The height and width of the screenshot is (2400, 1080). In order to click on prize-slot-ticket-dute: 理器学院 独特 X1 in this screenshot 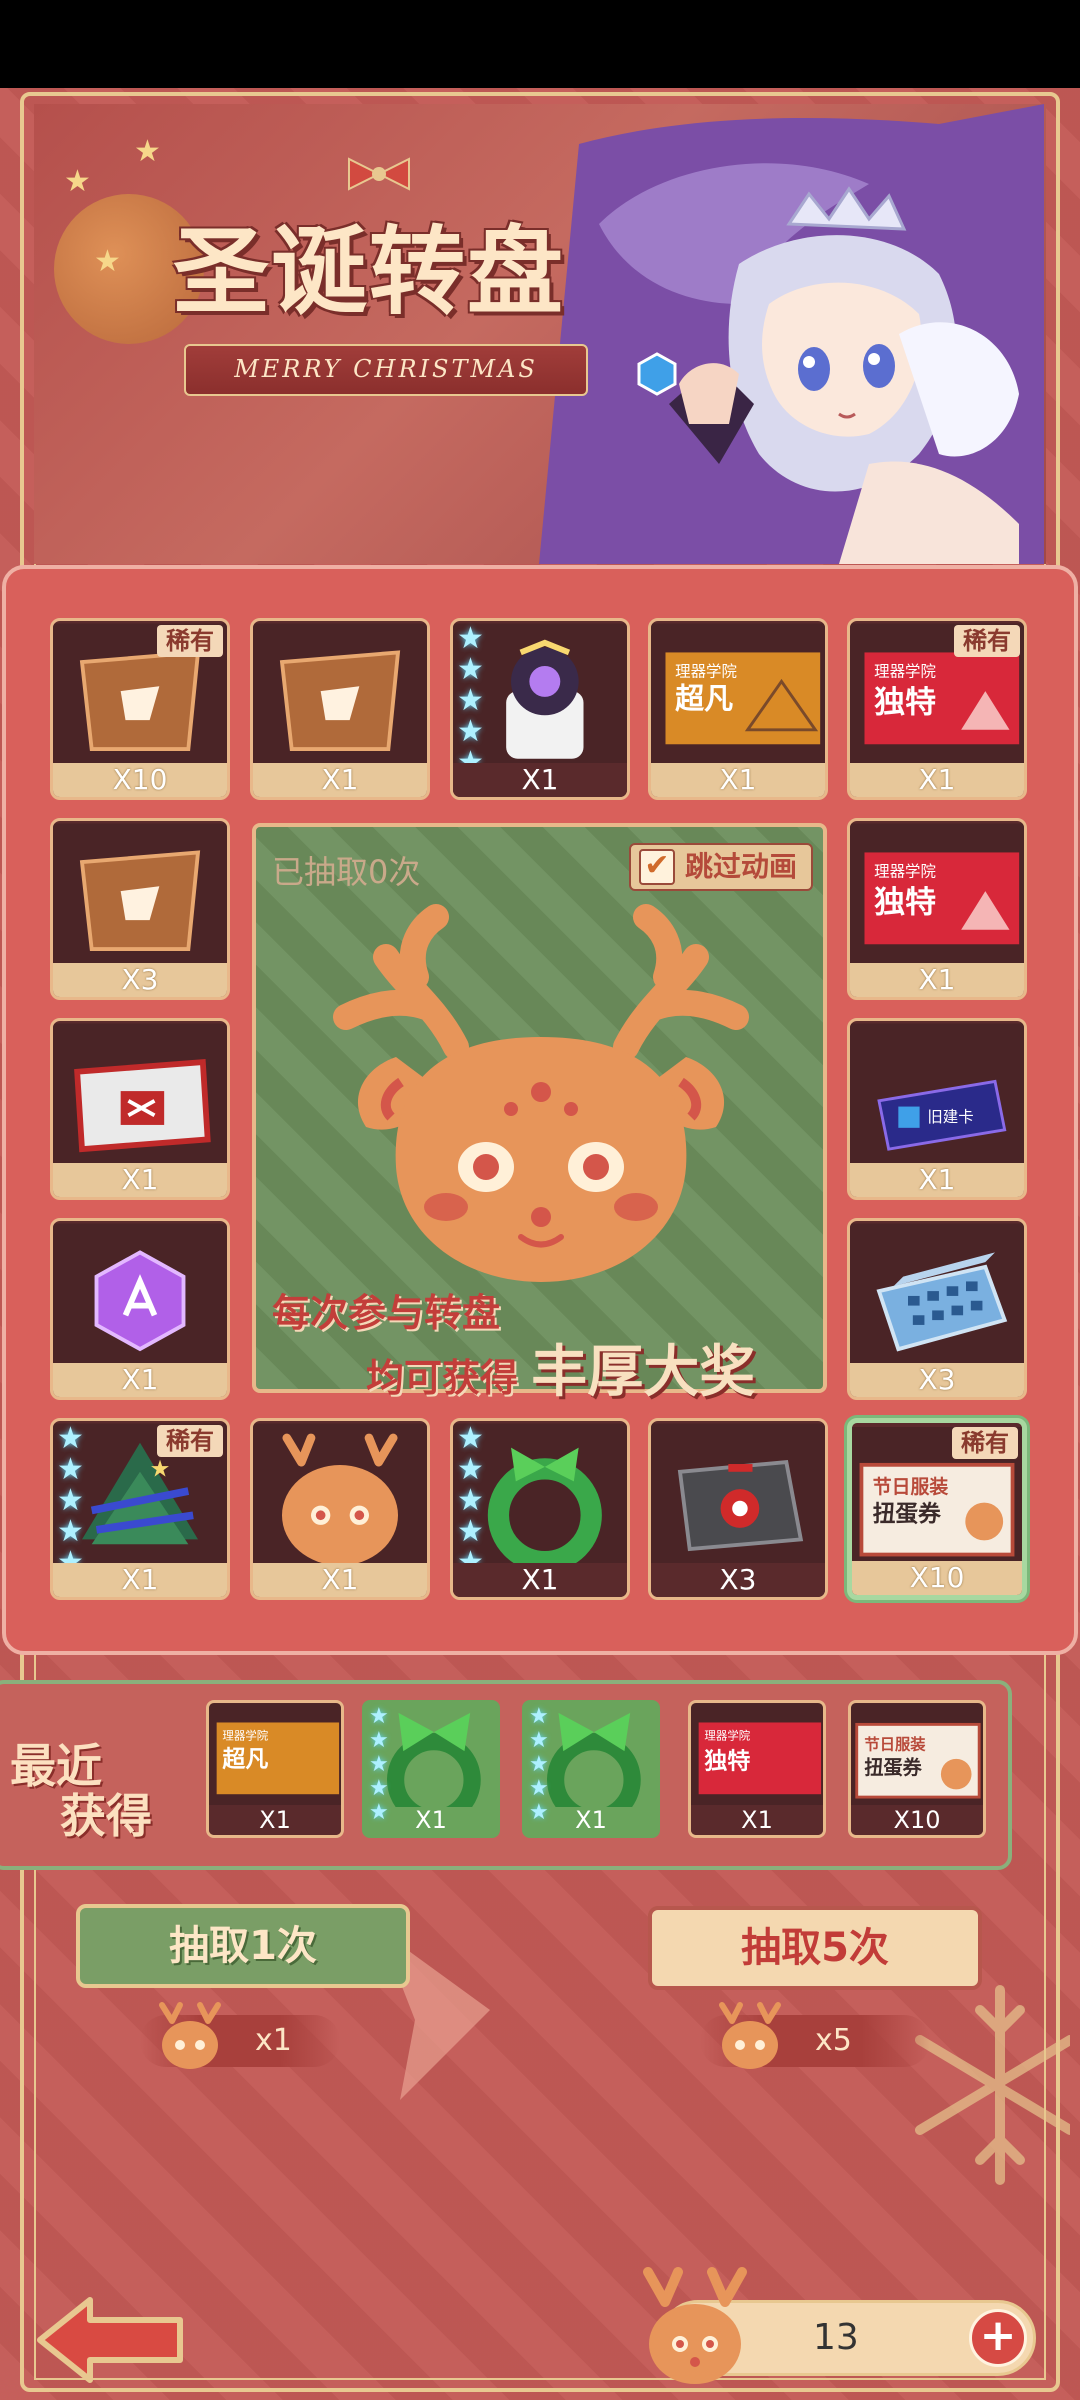, I will do `click(937, 909)`.